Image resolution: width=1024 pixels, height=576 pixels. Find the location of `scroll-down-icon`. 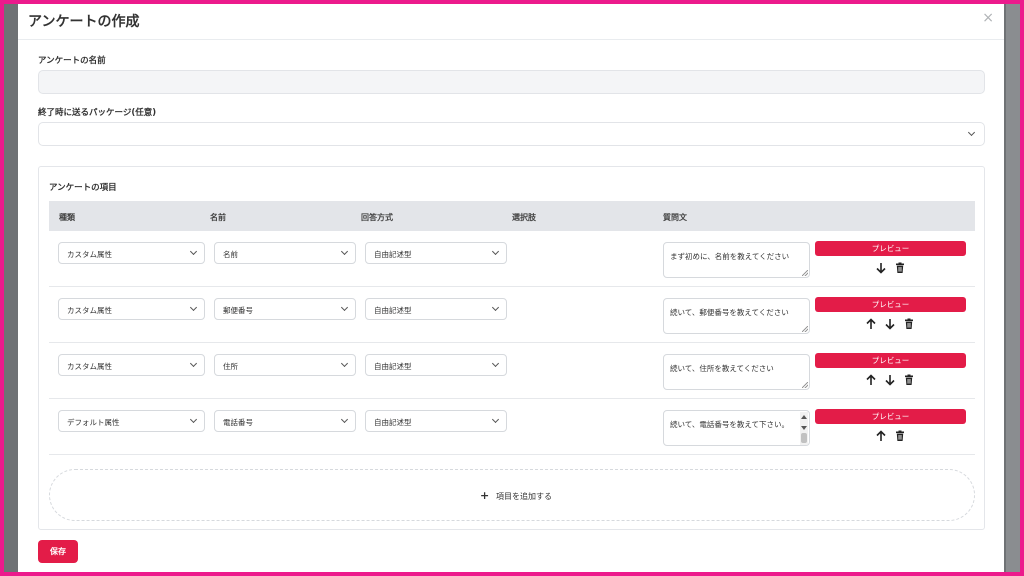

scroll-down-icon is located at coordinates (804, 428).